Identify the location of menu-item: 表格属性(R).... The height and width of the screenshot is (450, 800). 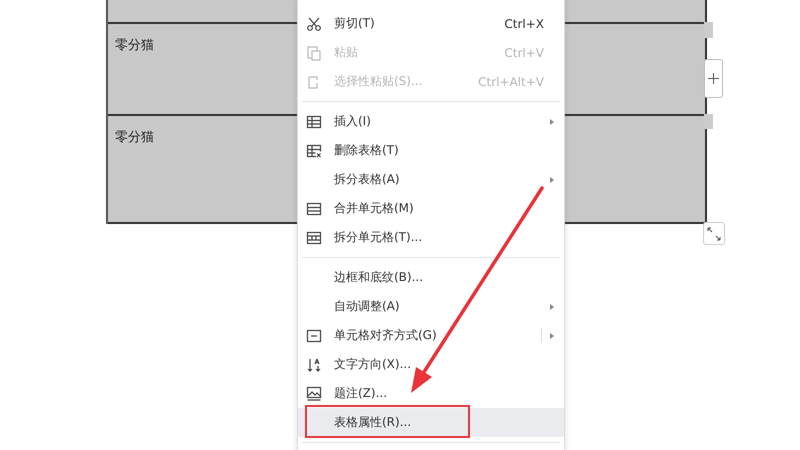
(431, 422).